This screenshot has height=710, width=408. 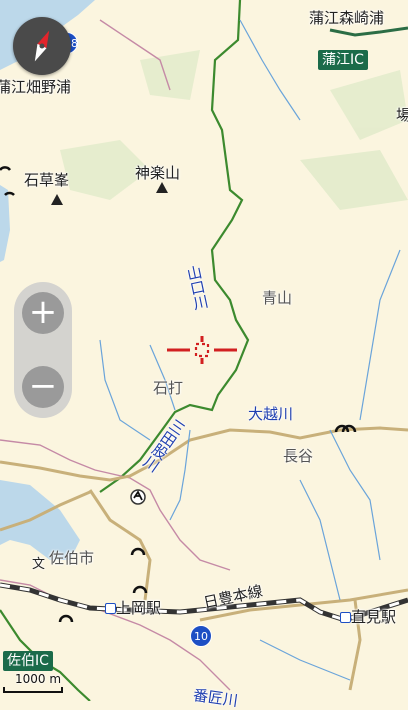 I want to click on route-shield-10: 10, so click(x=201, y=636).